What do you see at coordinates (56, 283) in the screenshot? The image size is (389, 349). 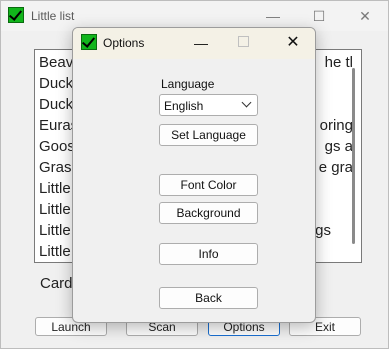 I see `card-label: Card` at bounding box center [56, 283].